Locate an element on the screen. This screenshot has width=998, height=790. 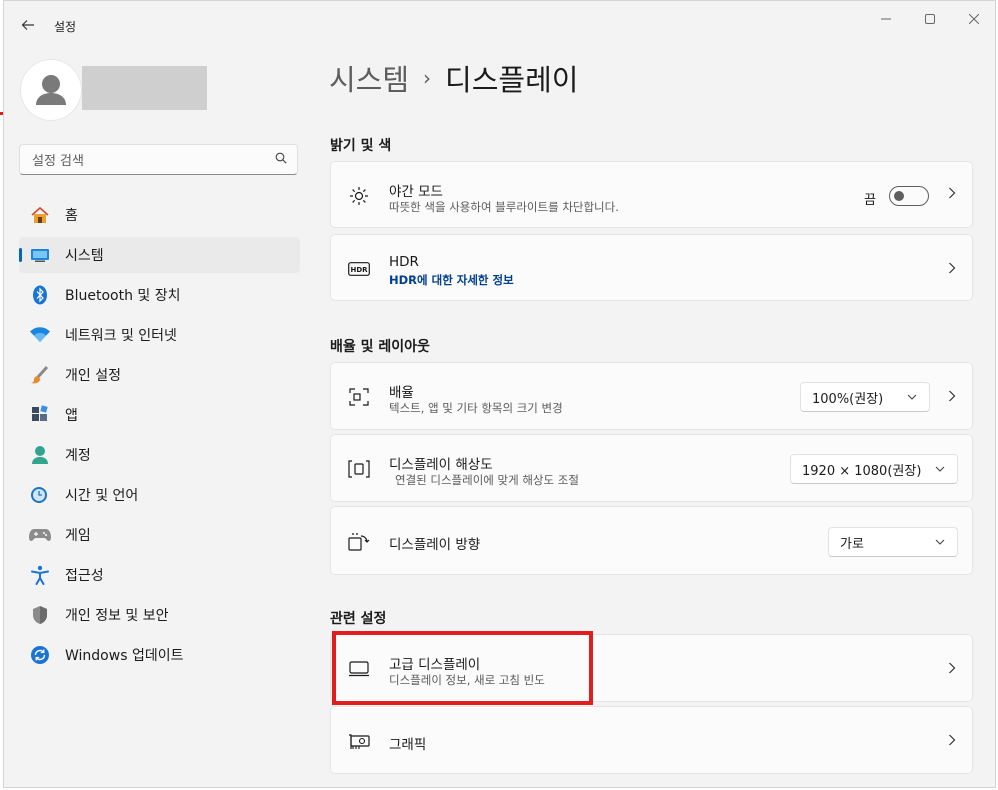
system-icon is located at coordinates (40, 255).